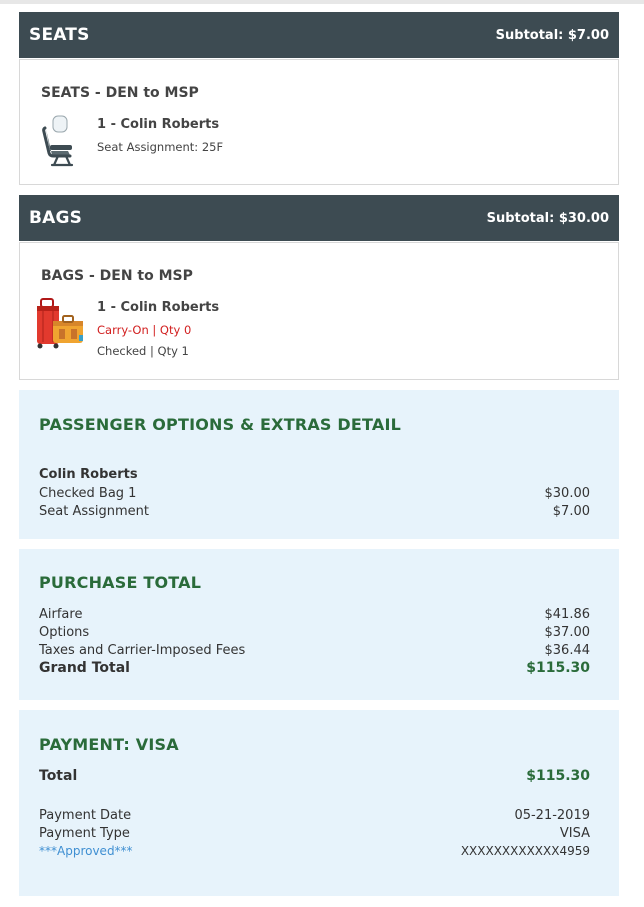 Image resolution: width=644 pixels, height=907 pixels. Describe the element at coordinates (117, 276) in the screenshot. I see `bags-segment-title: BAGS - DEN to MSP` at that location.